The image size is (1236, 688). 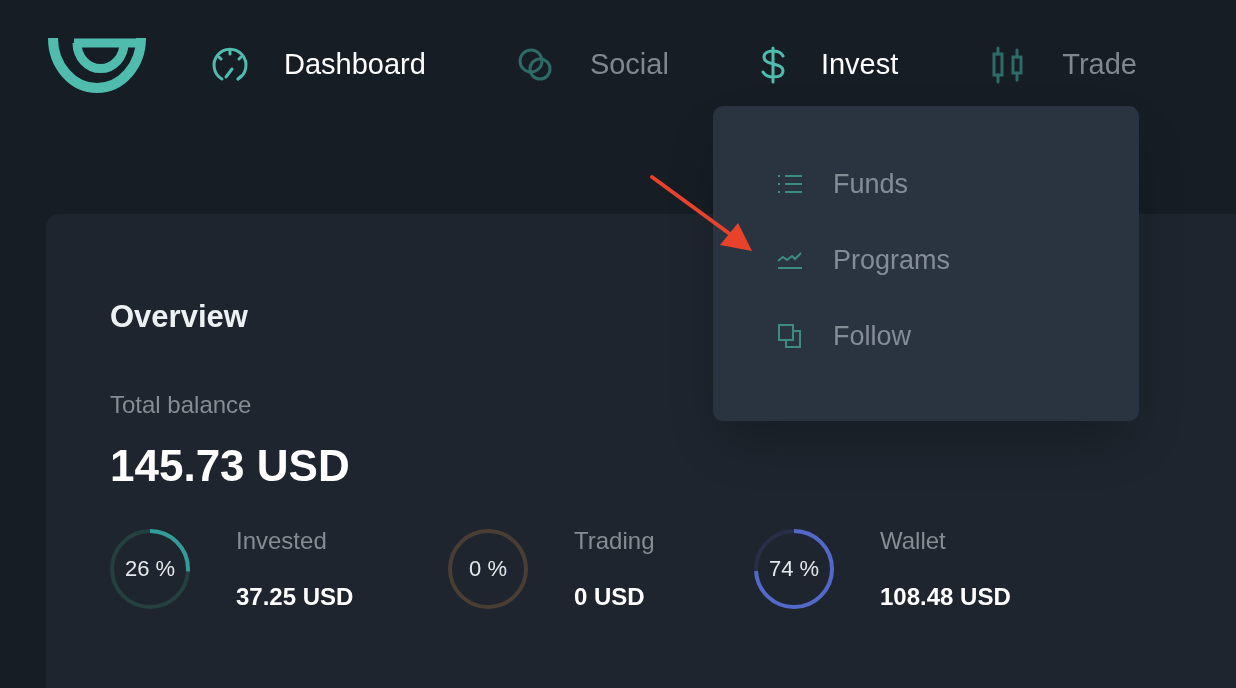 I want to click on stat-label: Wallet, so click(x=913, y=540).